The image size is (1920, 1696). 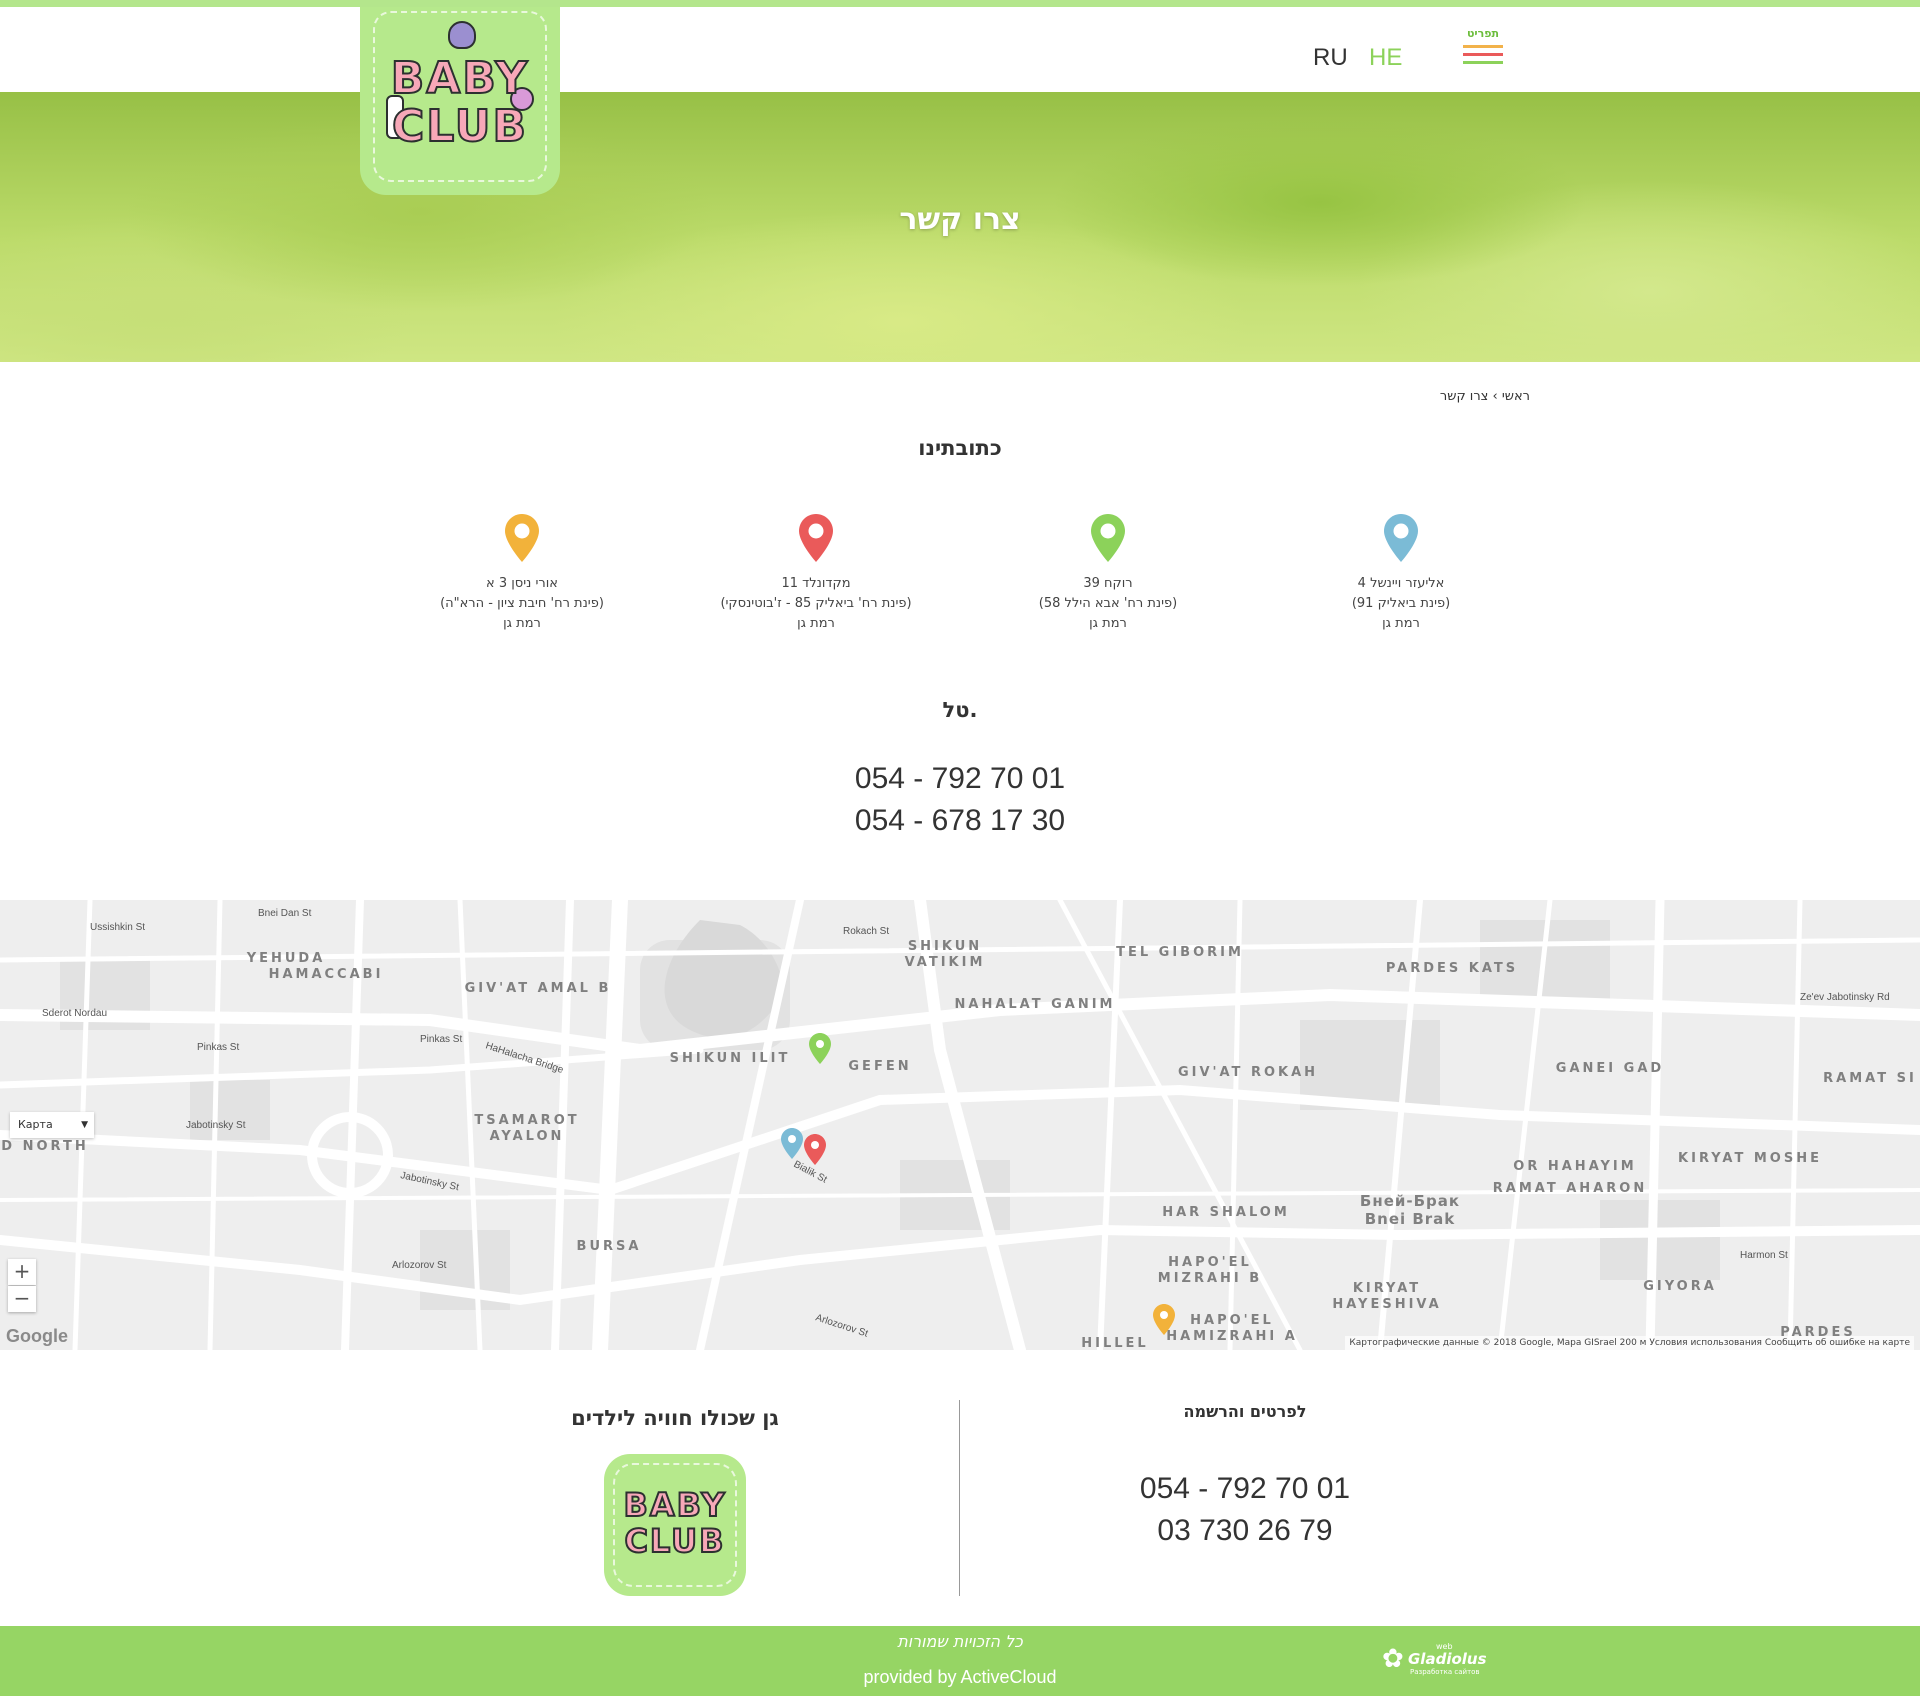 I want to click on footer-logo: BABY CLUB, so click(x=675, y=1525).